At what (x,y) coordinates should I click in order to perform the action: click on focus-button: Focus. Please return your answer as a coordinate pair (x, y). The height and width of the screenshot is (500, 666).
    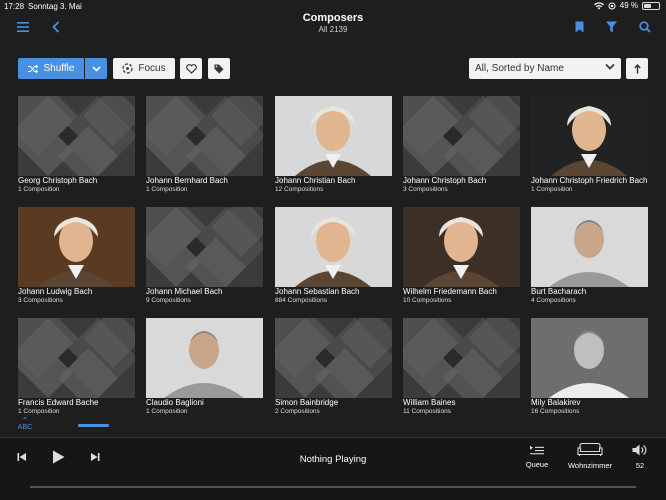
    Looking at the image, I should click on (144, 68).